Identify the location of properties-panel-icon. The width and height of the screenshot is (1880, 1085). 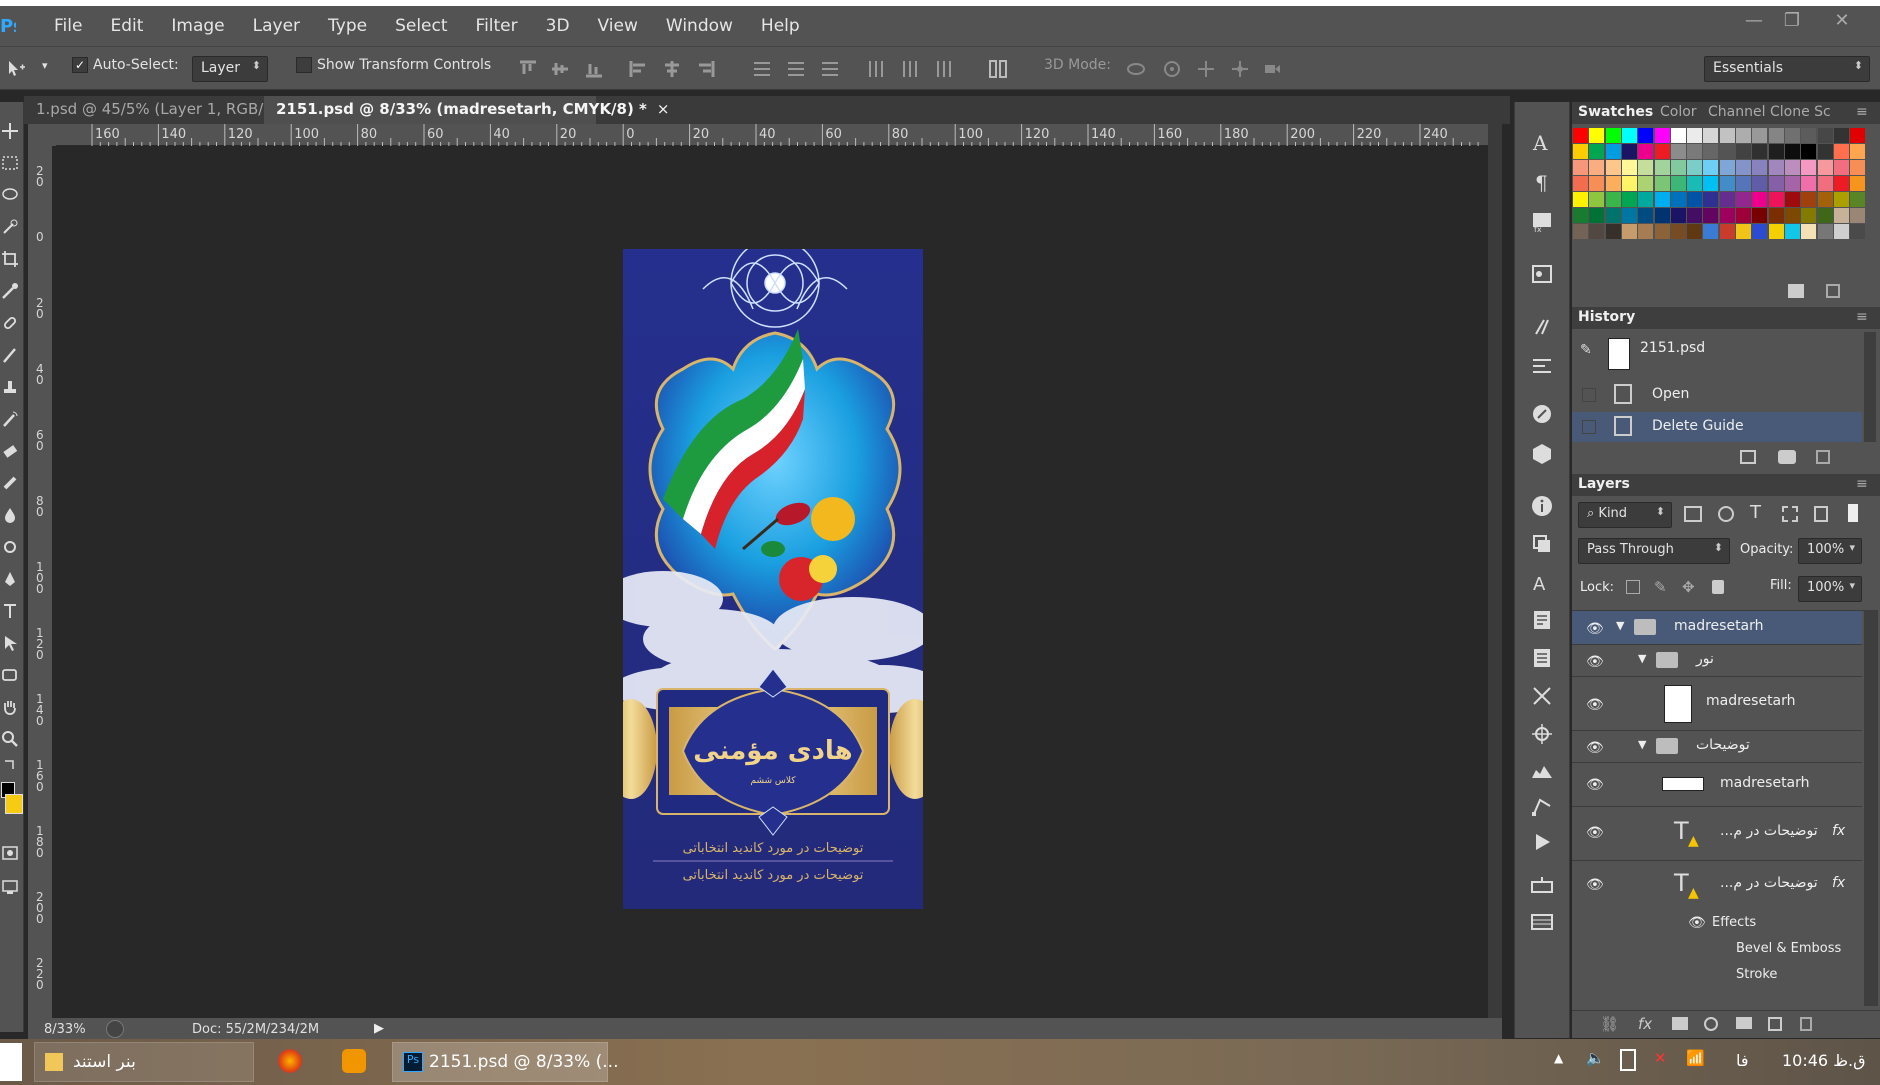
(1542, 658).